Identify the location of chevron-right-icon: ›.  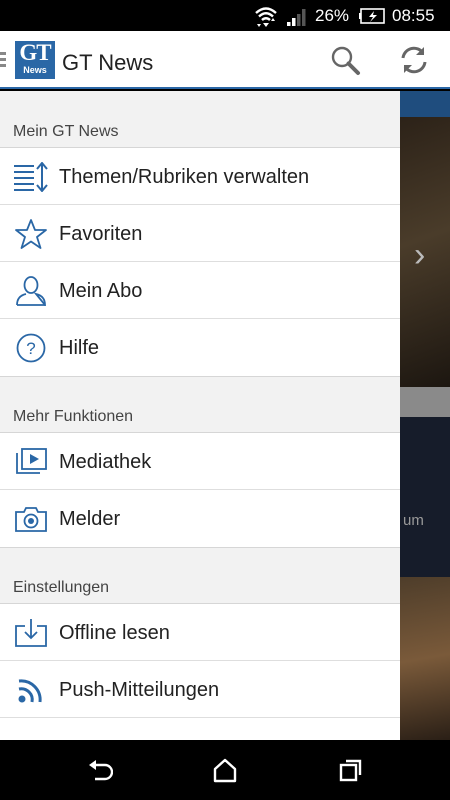
(419, 255).